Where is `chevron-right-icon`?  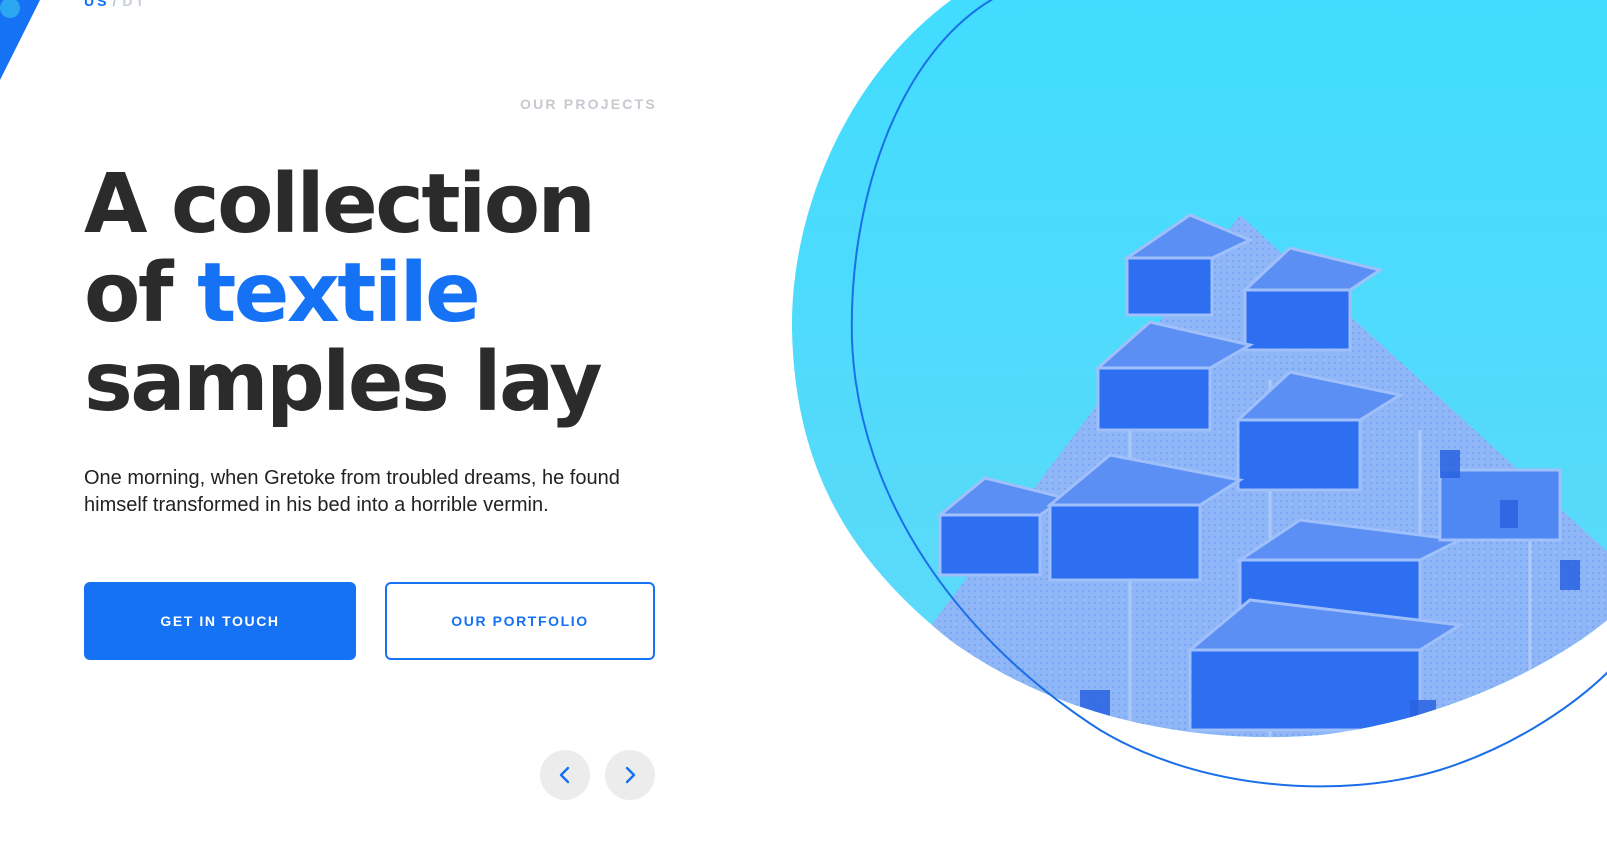
chevron-right-icon is located at coordinates (630, 775).